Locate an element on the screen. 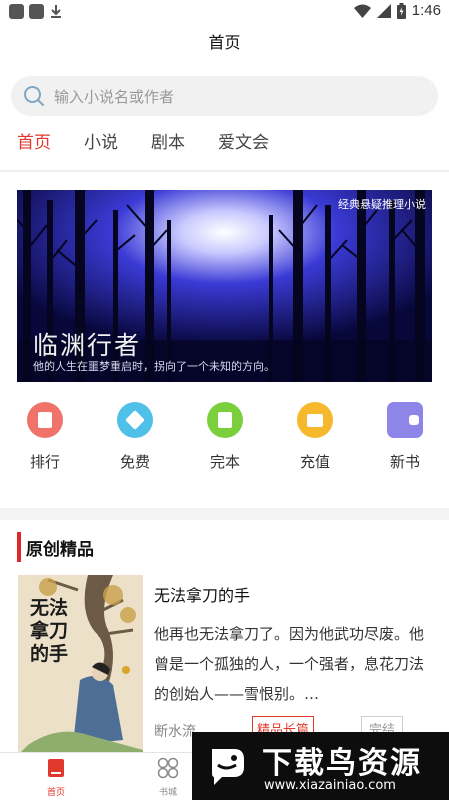  tabs-divider is located at coordinates (224, 171).